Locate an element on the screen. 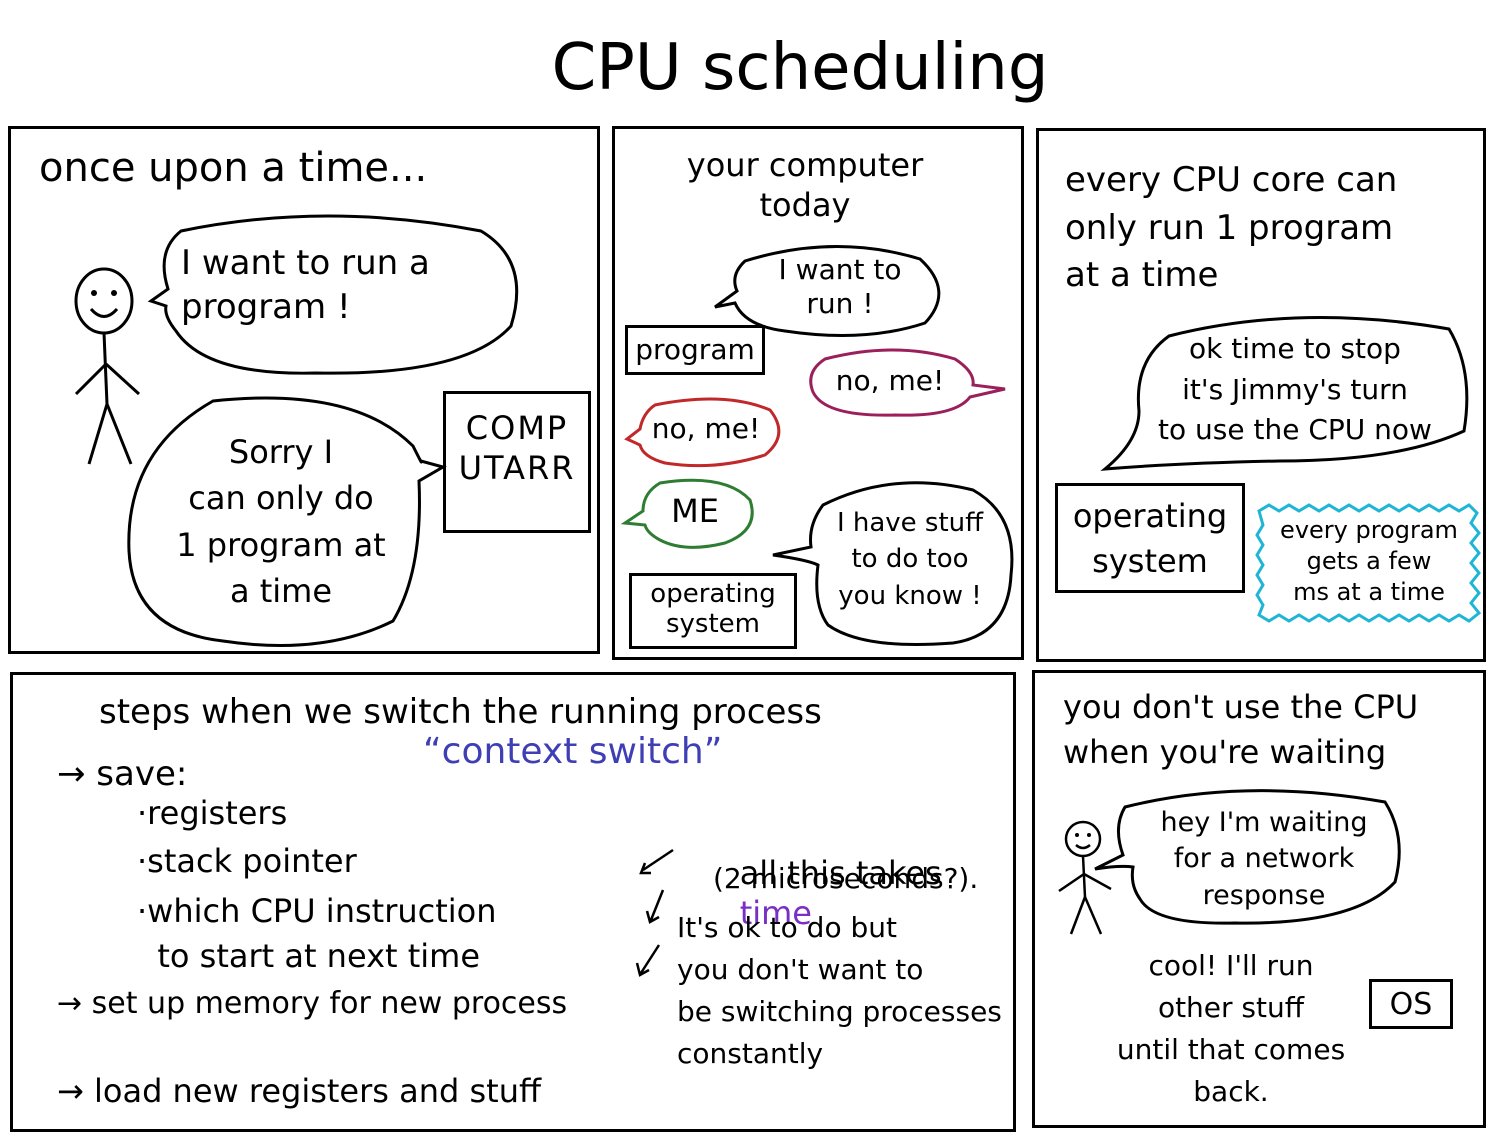  cyan-note-text: every program gets a few ms at a time is located at coordinates (1369, 561).